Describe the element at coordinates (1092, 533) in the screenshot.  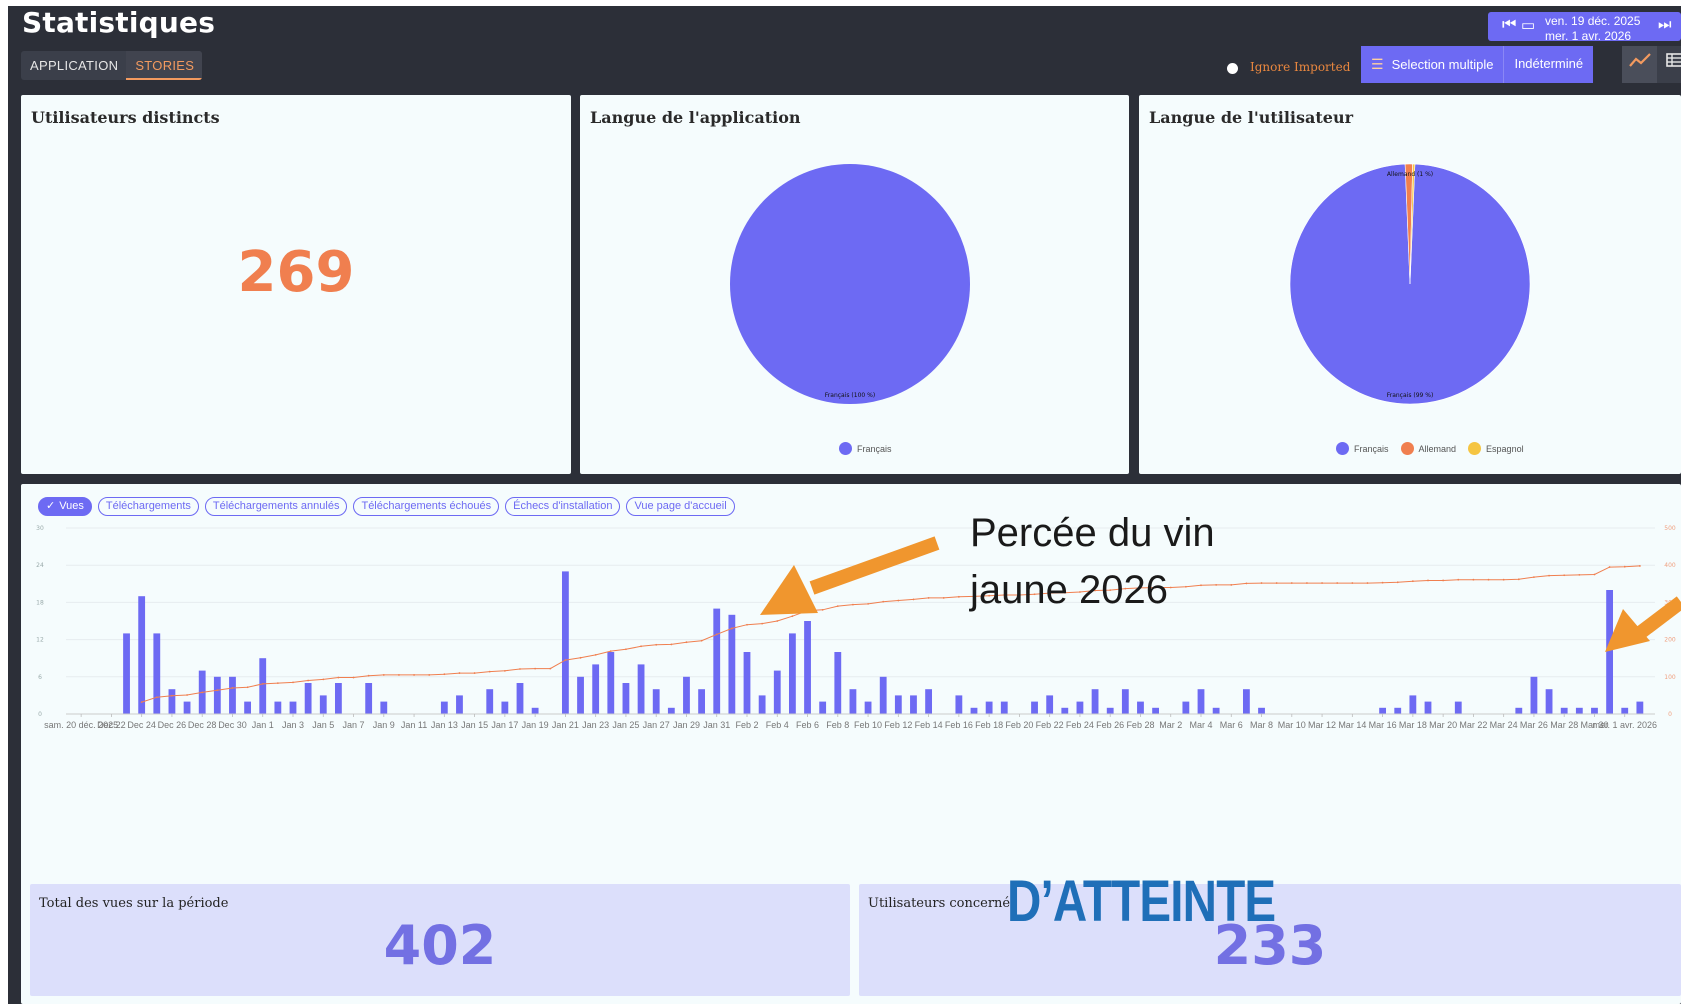
I see `annotation-line-1: Percée du vin` at that location.